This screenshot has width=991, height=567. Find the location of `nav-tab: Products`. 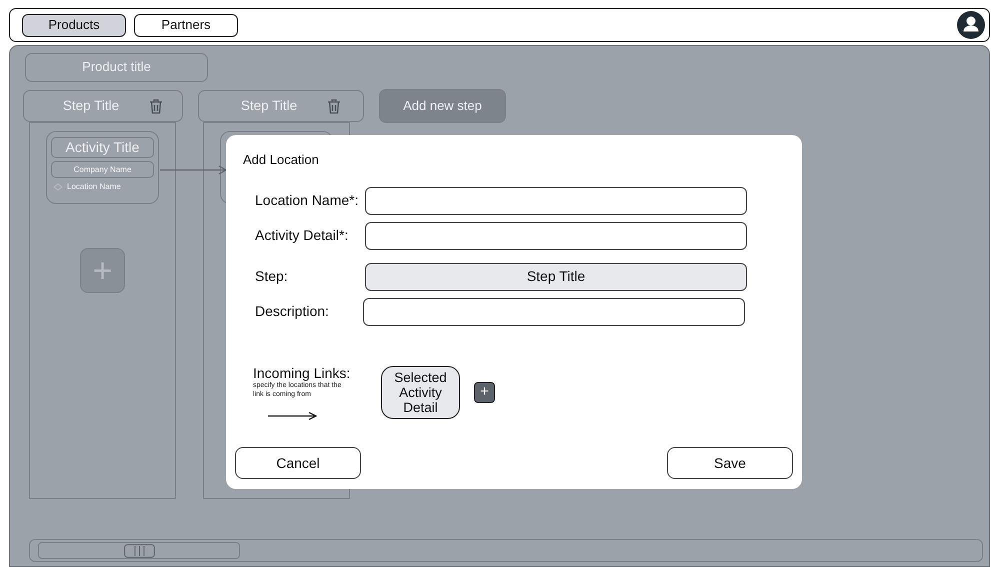

nav-tab: Products is located at coordinates (74, 25).